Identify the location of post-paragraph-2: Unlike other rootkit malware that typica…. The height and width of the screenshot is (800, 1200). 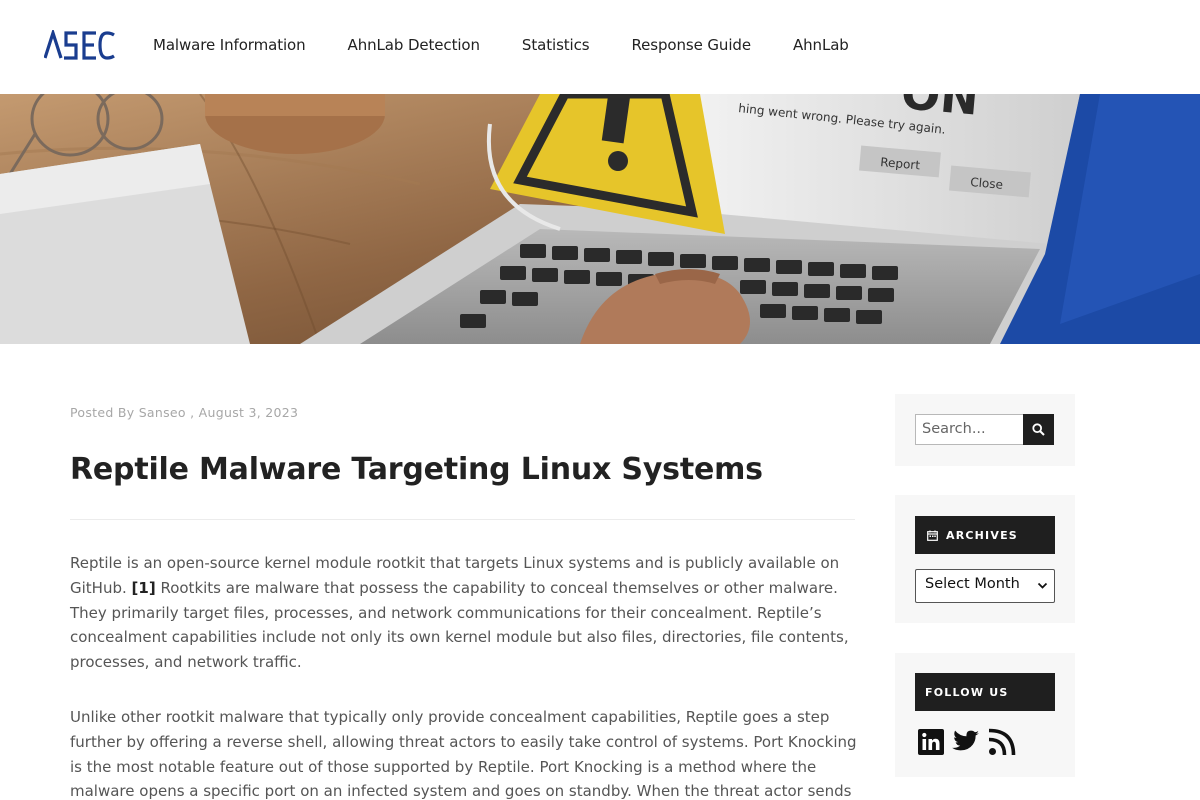
(463, 754).